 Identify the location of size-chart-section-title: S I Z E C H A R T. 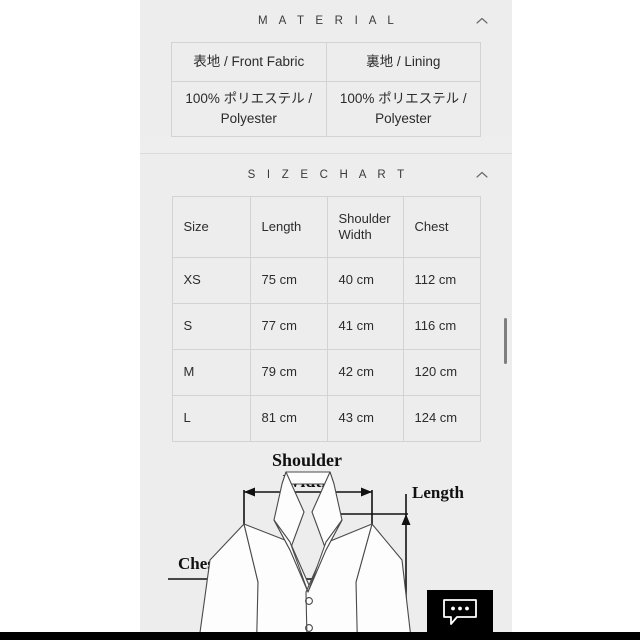
(328, 175).